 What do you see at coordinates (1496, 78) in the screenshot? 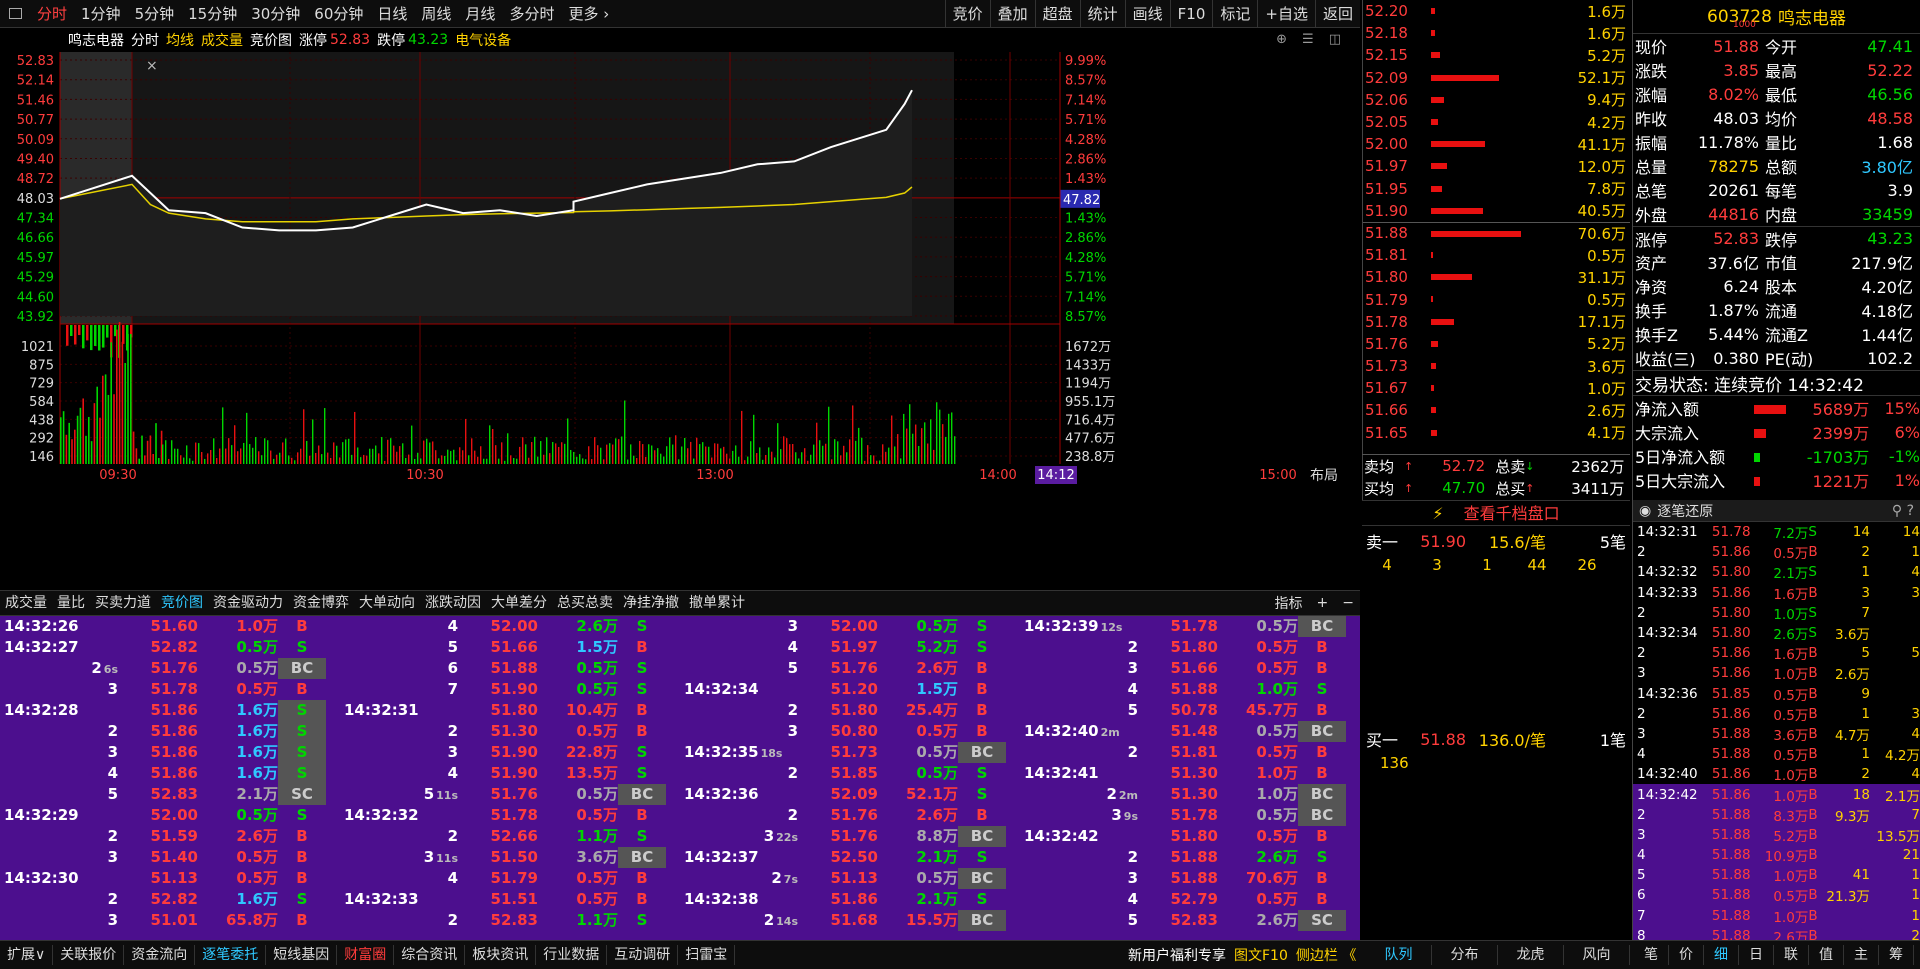
I see `order-book-row: 52.09 52.1万` at bounding box center [1496, 78].